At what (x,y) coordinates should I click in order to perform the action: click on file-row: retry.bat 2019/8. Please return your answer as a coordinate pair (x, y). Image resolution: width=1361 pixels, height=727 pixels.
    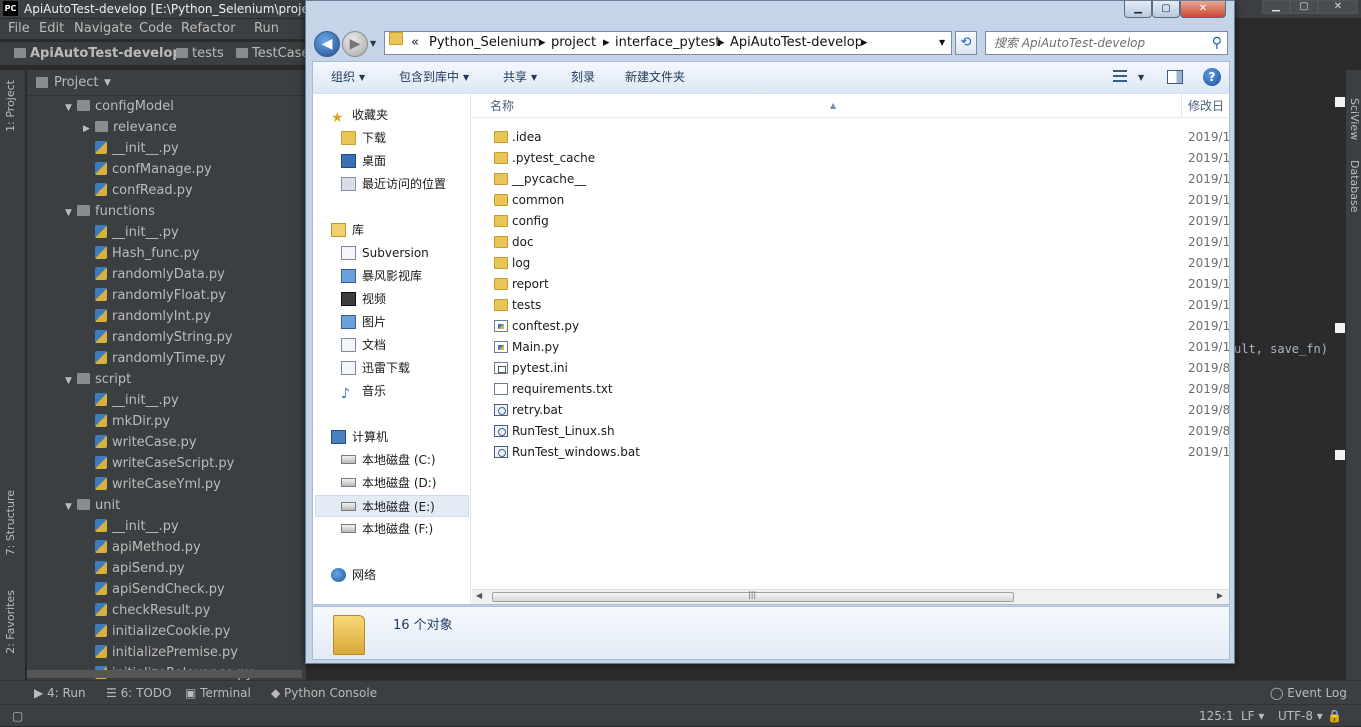
    Looking at the image, I should click on (850, 410).